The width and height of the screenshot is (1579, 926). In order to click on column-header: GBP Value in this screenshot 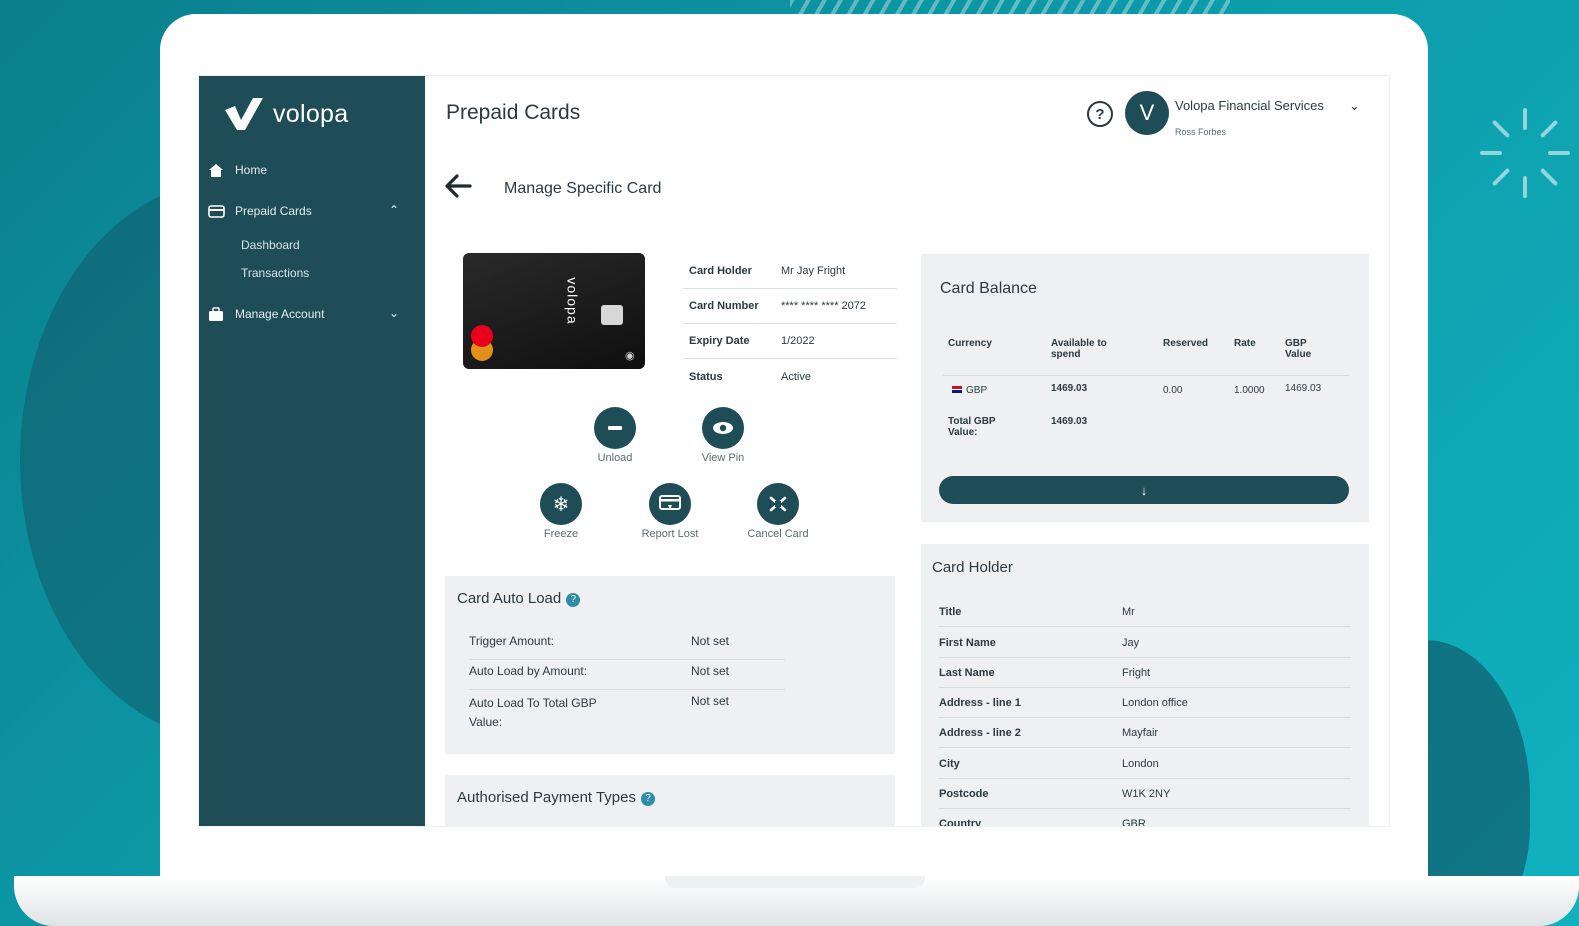, I will do `click(1298, 349)`.